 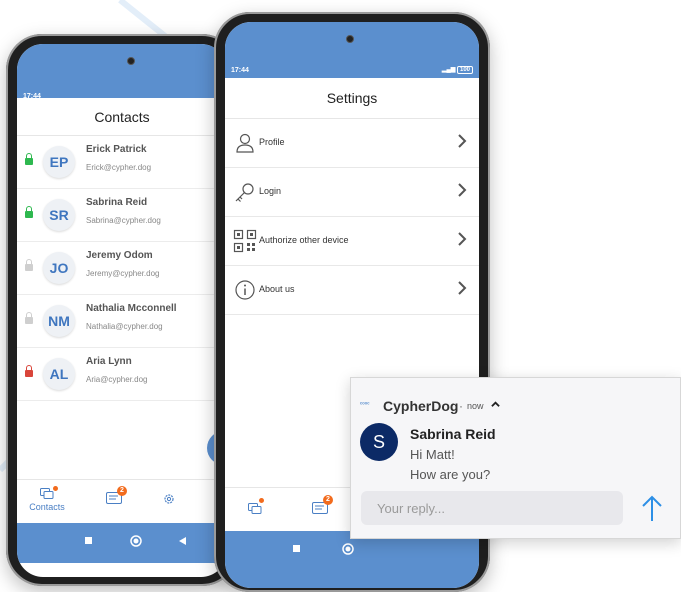 What do you see at coordinates (270, 191) in the screenshot?
I see `settings-item-label: Login` at bounding box center [270, 191].